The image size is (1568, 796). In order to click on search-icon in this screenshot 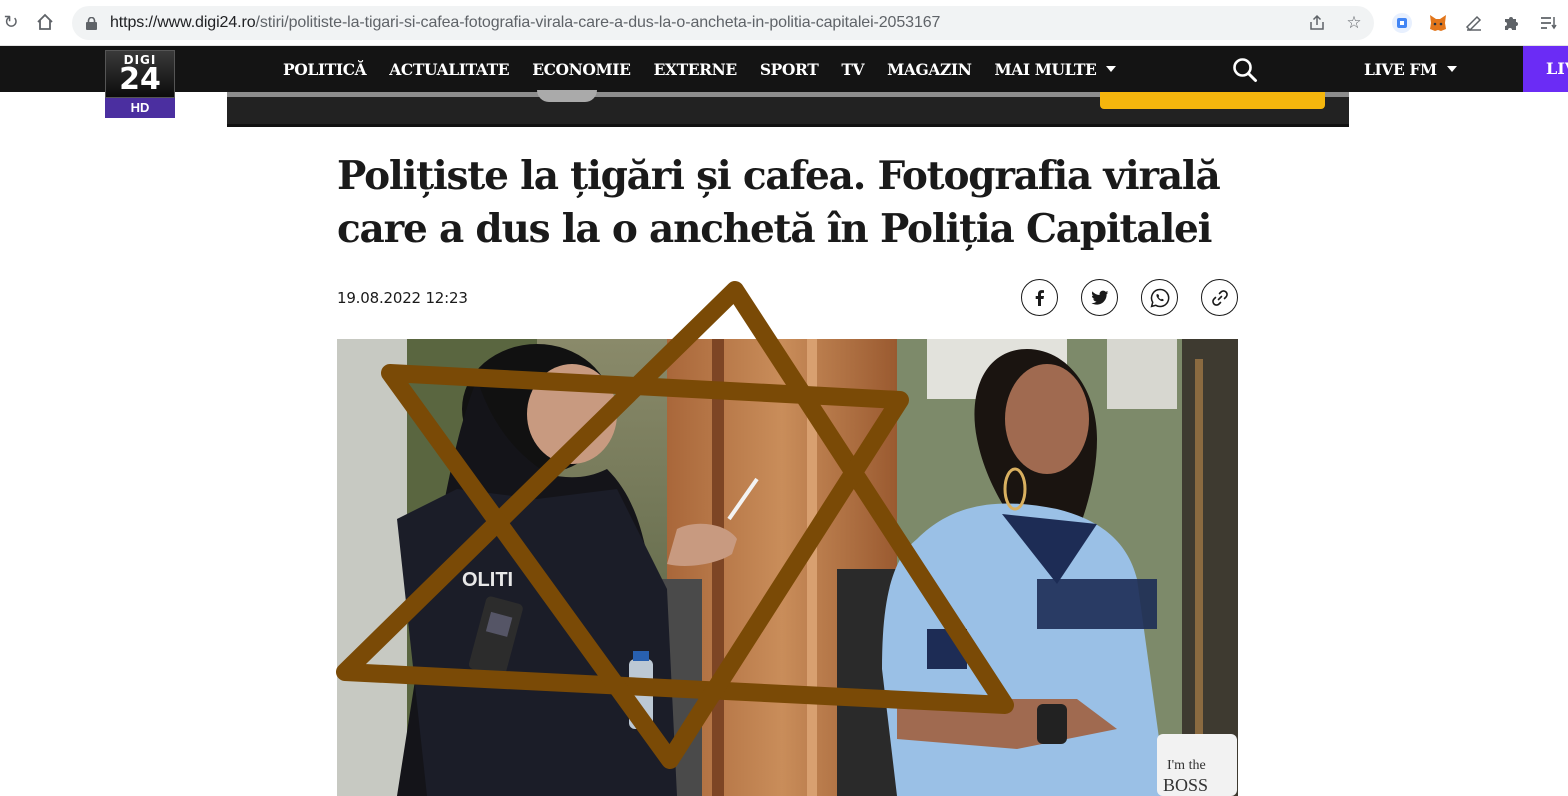, I will do `click(1245, 70)`.